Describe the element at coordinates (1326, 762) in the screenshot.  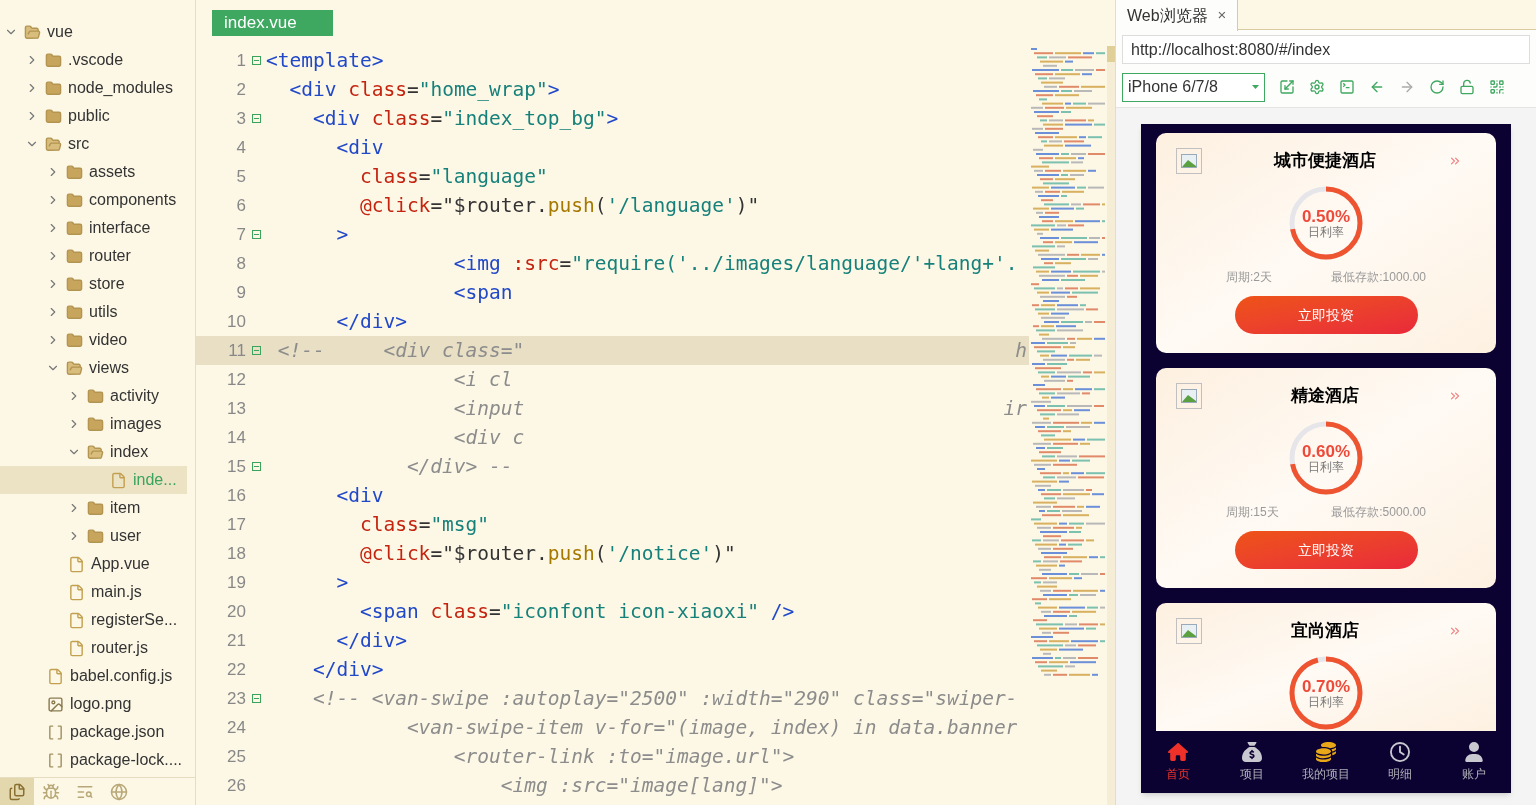
I see `nav-tab: 我的项目` at that location.